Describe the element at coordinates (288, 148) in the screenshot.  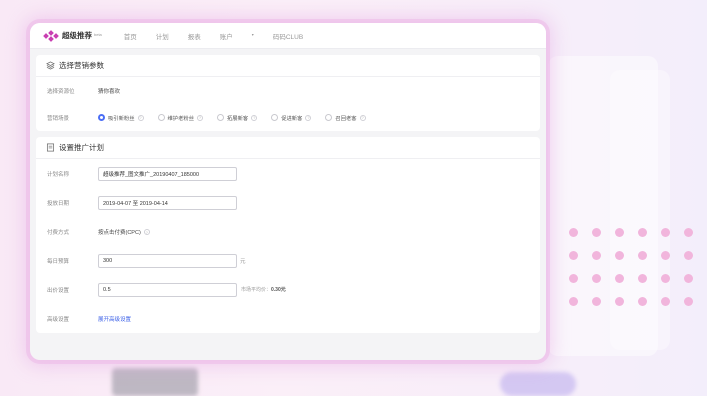
I see `section-header: 设置推广计划` at that location.